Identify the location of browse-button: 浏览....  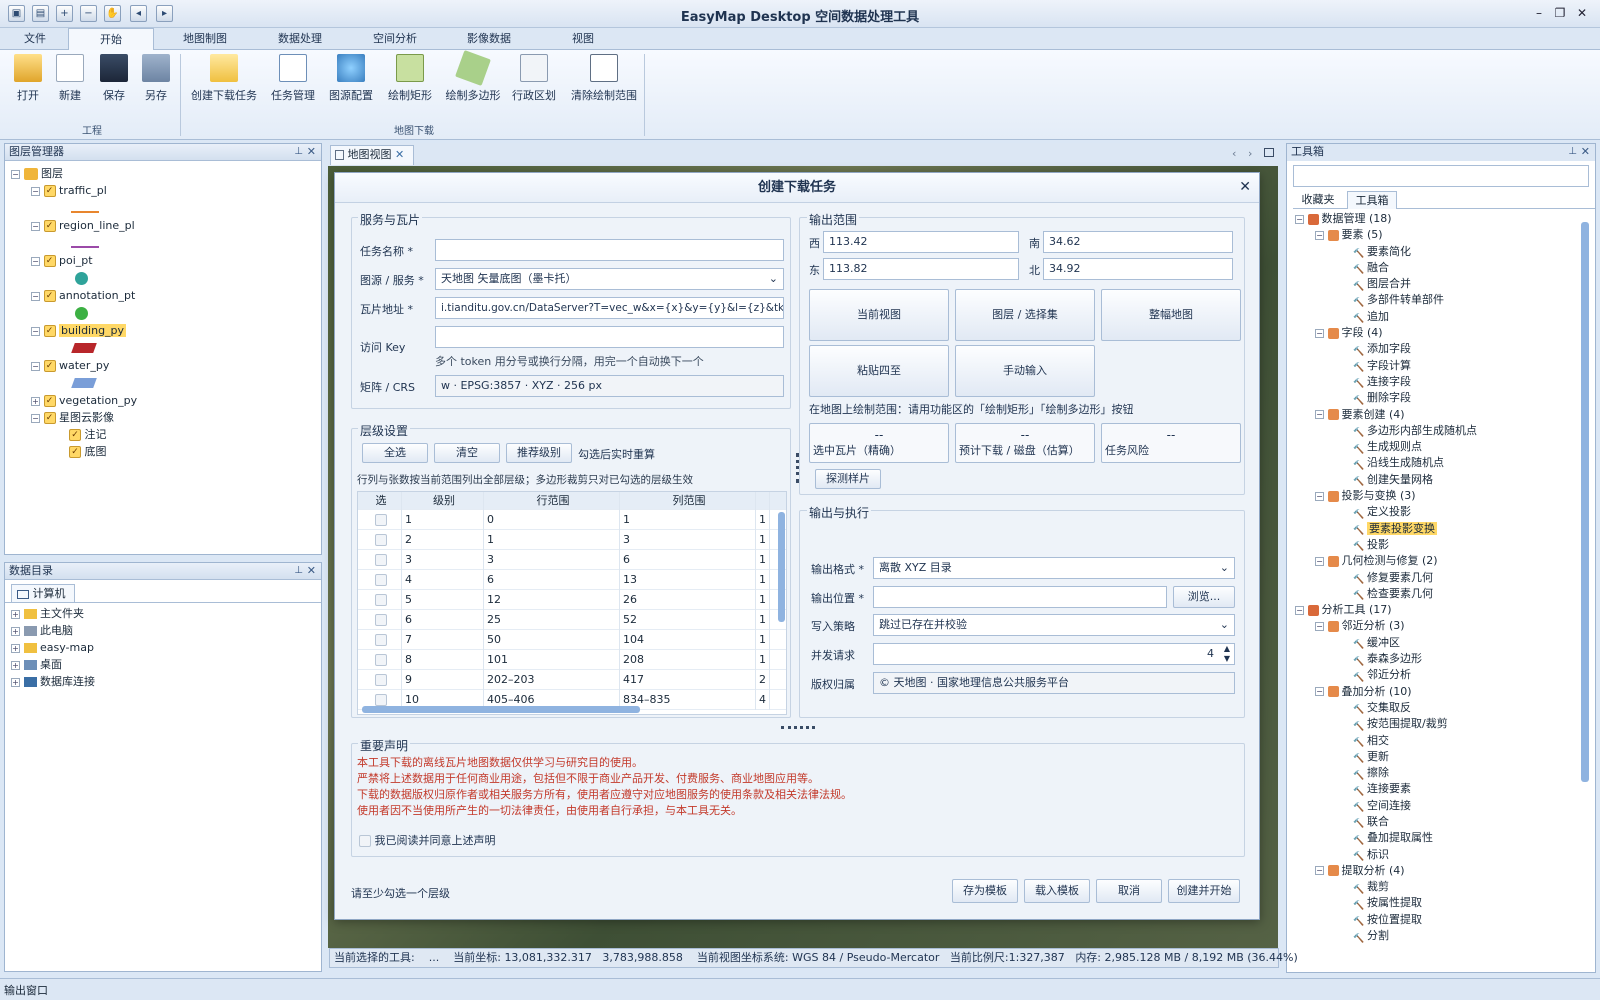
(1204, 597).